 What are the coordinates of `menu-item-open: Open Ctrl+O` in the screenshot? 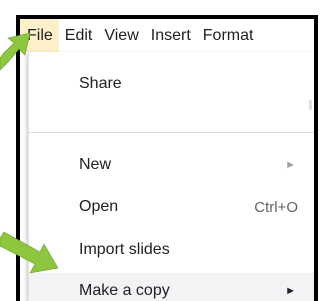 It's located at (171, 207).